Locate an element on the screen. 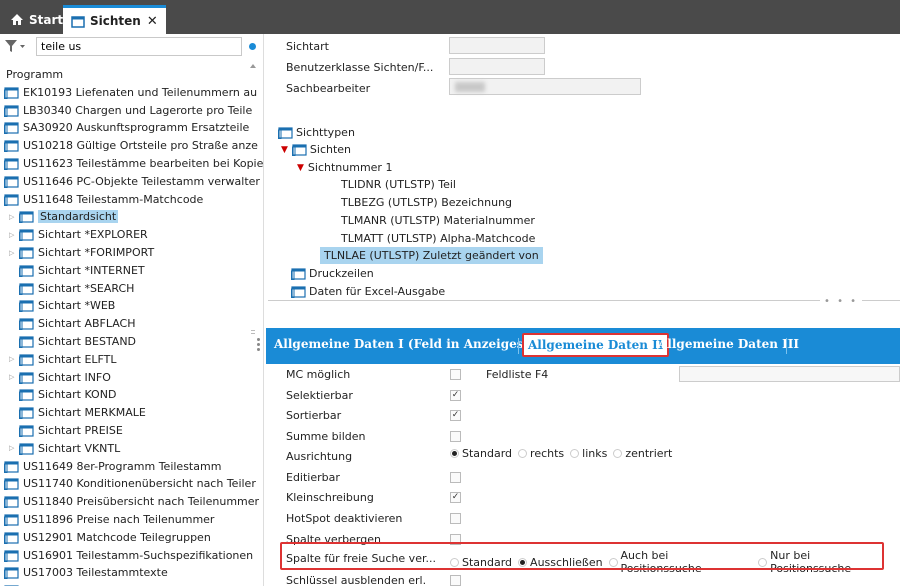 The width and height of the screenshot is (900, 587). search-input is located at coordinates (139, 46).